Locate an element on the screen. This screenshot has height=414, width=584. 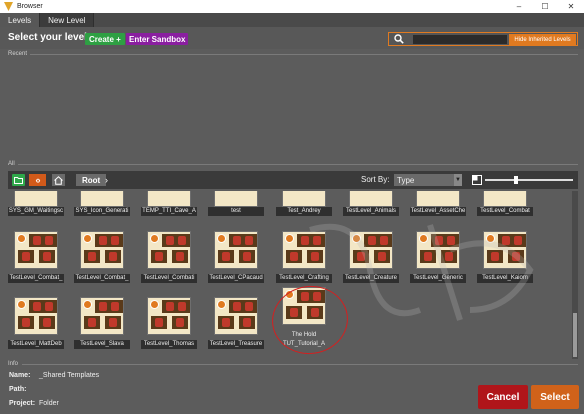
window-title: Browser is located at coordinates (30, 6).